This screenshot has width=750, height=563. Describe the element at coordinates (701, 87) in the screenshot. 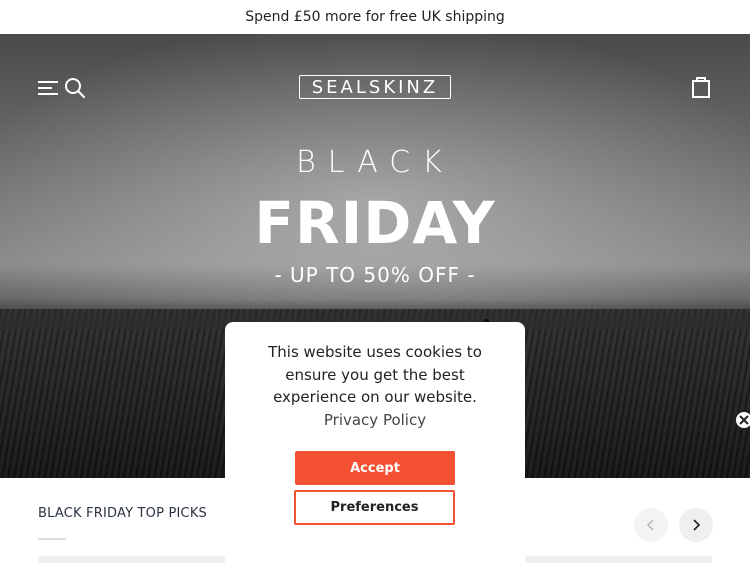

I see `shopping-bag-icon` at that location.